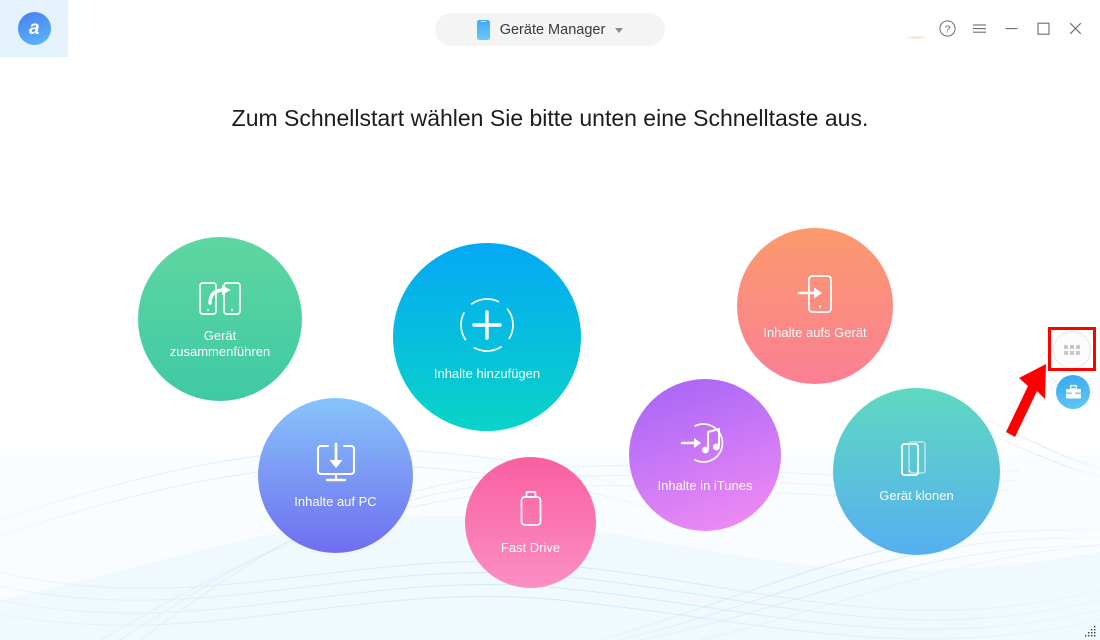 The width and height of the screenshot is (1100, 640). I want to click on device-manager-label: Geräte Manager, so click(552, 29).